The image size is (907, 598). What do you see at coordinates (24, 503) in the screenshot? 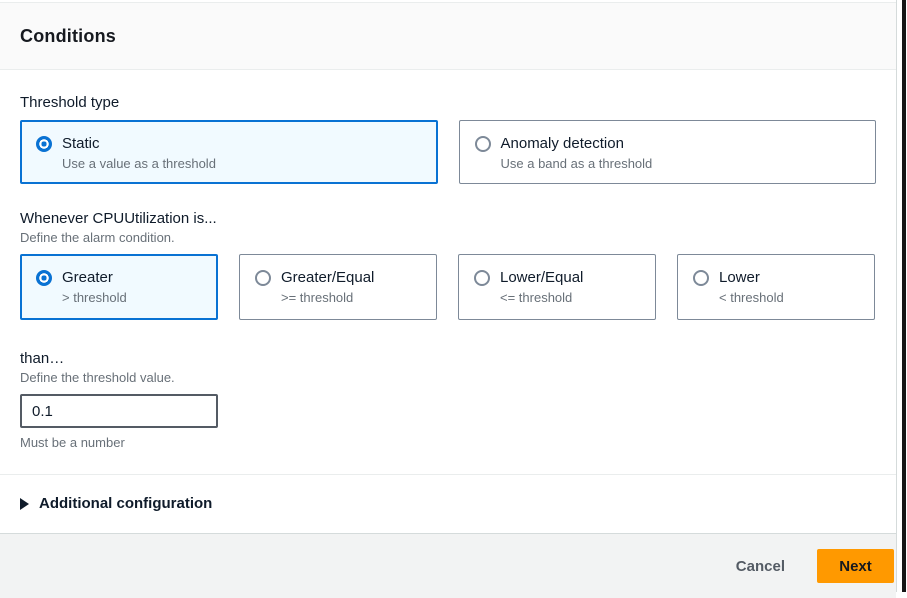
I see `triangle-right-icon` at bounding box center [24, 503].